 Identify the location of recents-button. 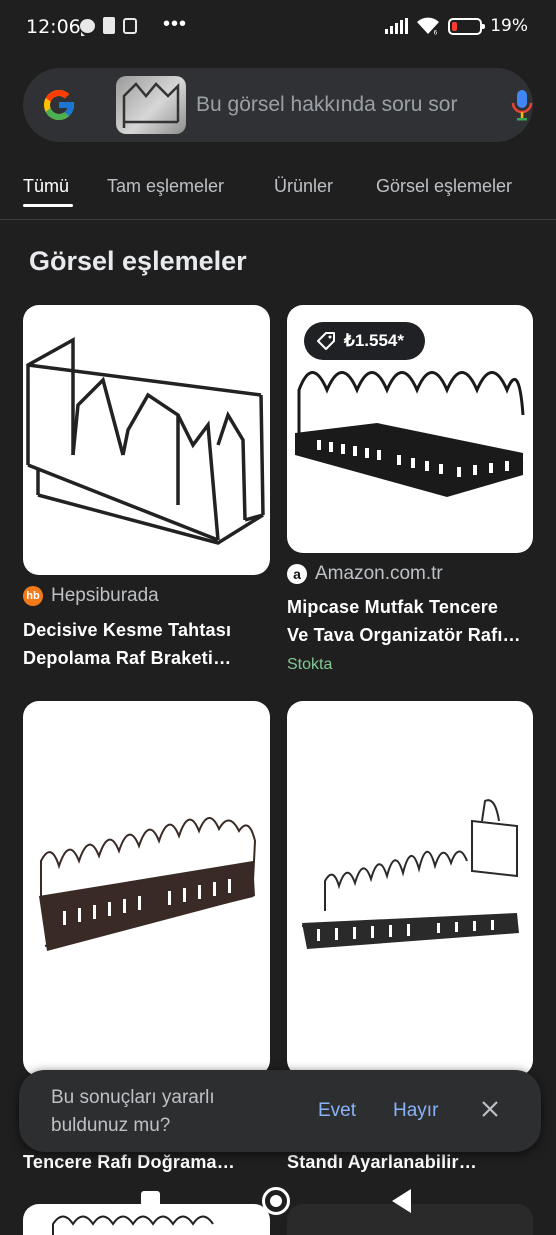
(150, 1200).